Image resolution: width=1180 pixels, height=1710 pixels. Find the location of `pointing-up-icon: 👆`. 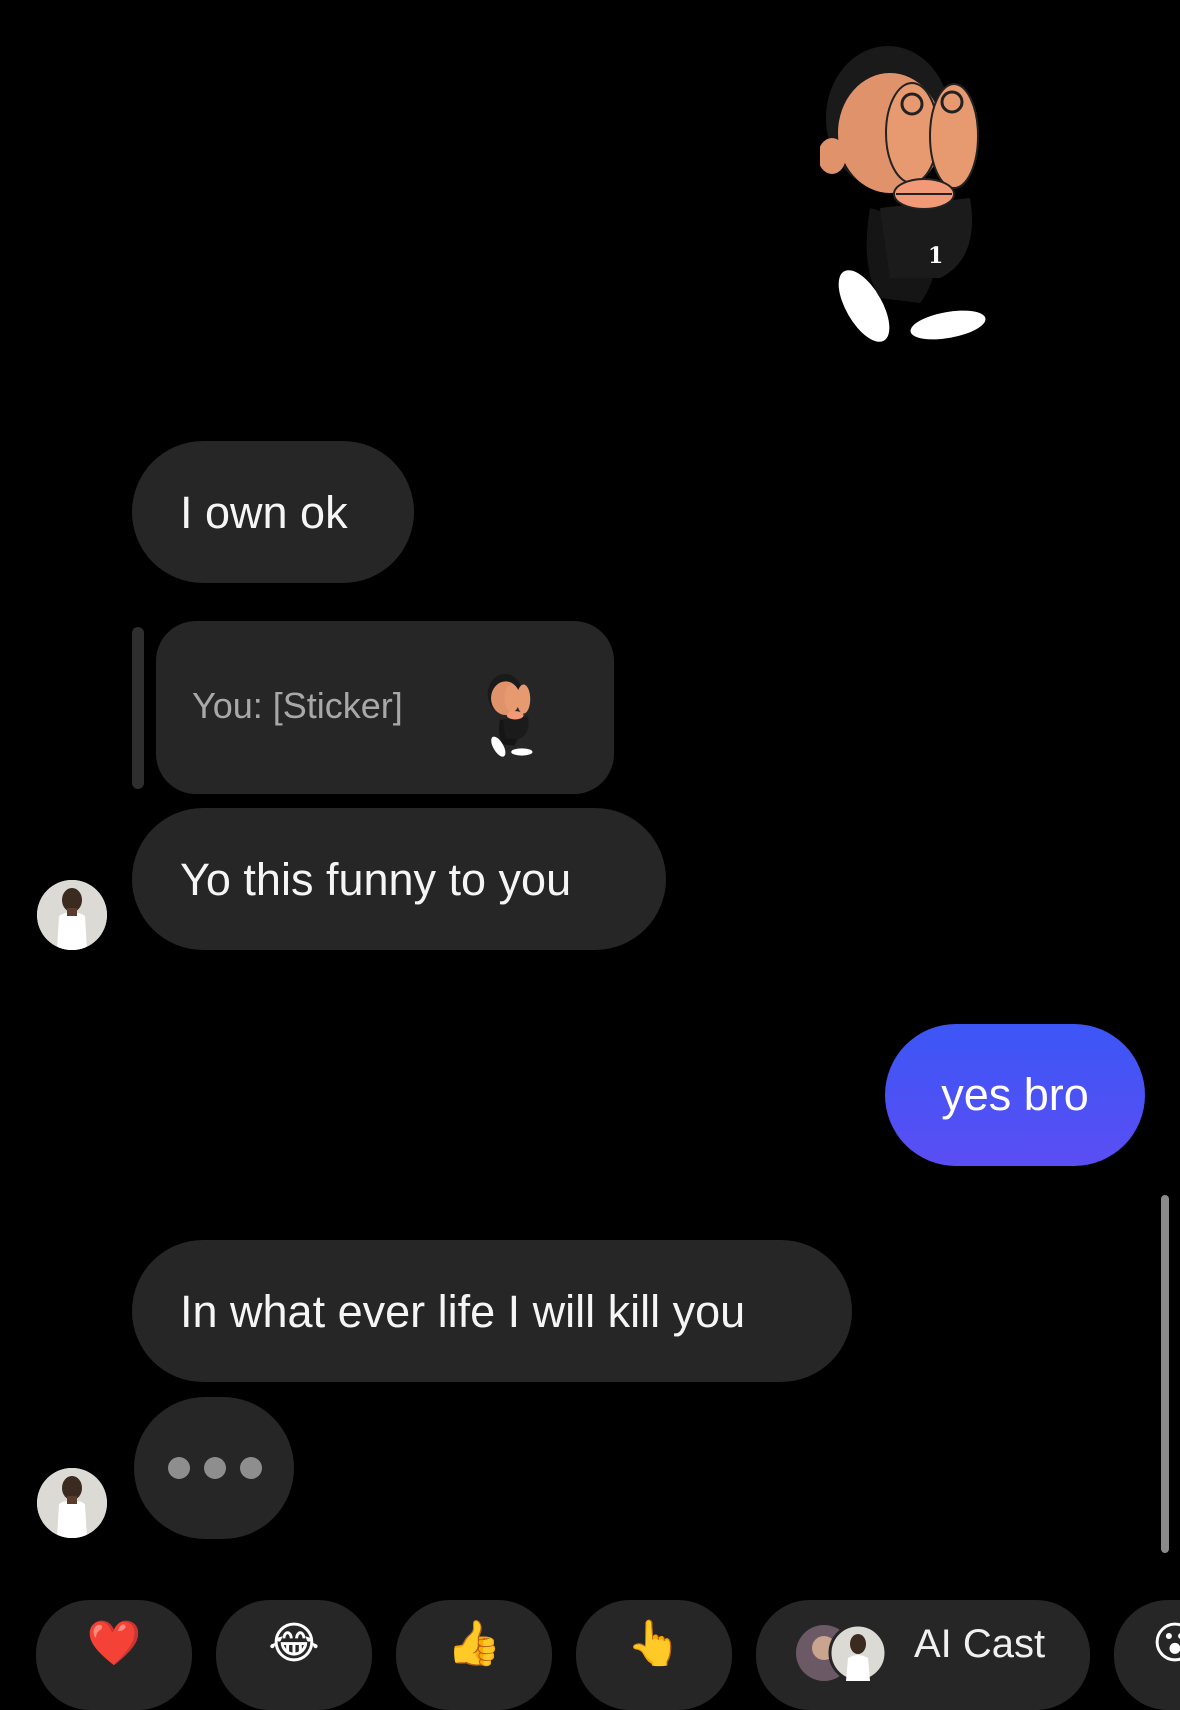

pointing-up-icon: 👆 is located at coordinates (654, 1643).